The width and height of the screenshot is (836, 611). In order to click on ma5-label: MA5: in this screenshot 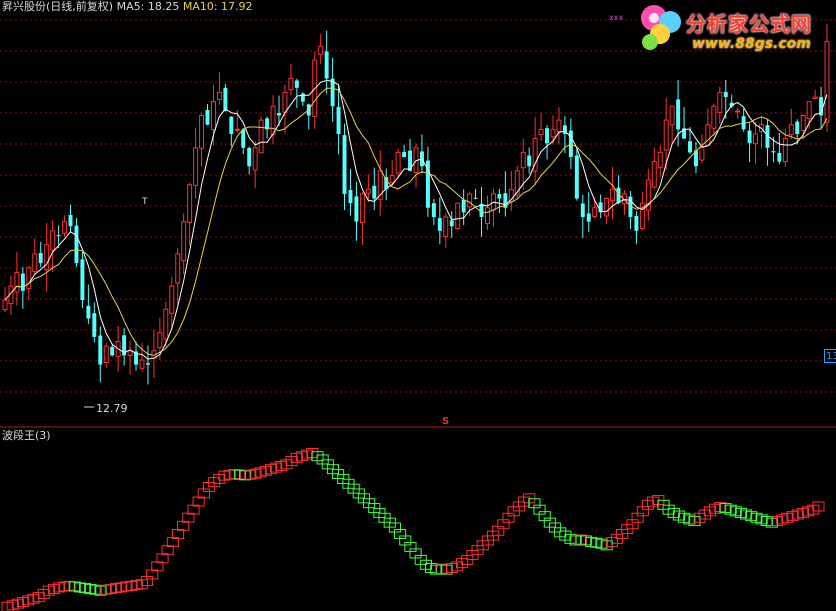, I will do `click(130, 6)`.